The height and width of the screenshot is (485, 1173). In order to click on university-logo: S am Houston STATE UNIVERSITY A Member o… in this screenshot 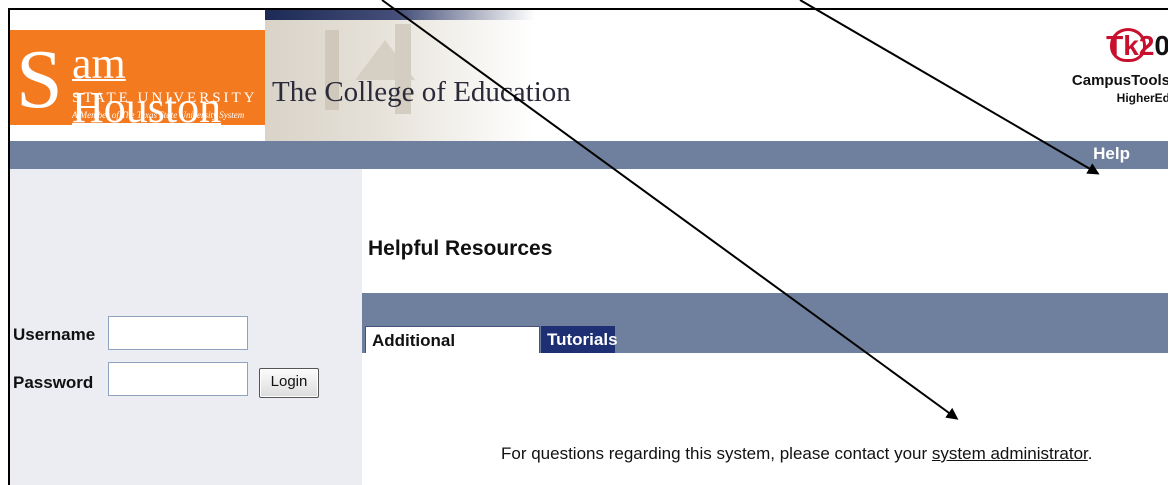, I will do `click(137, 80)`.